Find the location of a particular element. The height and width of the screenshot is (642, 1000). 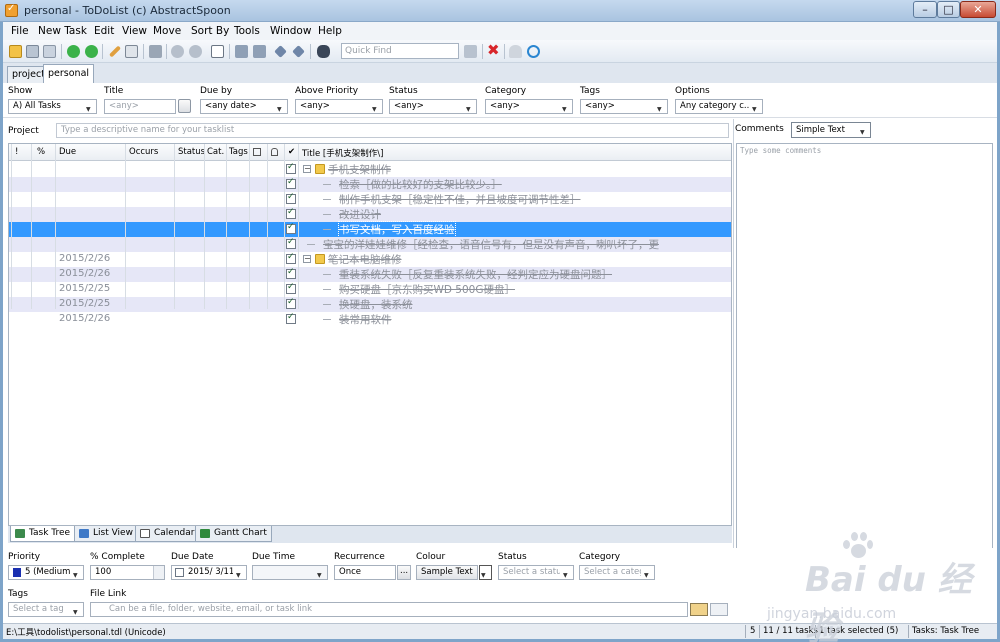

col-tags-header: Tags is located at coordinates (238, 152).